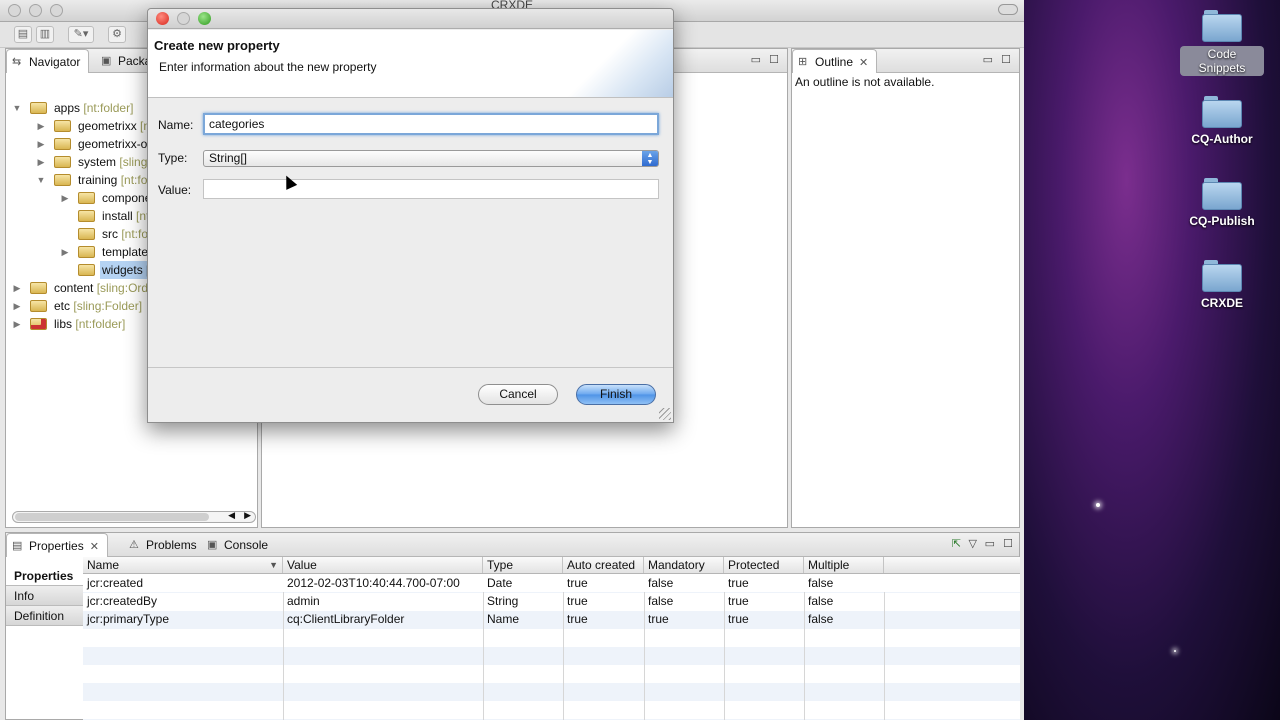 This screenshot has height=720, width=1280. What do you see at coordinates (523, 565) in the screenshot?
I see `column-header-type: Type` at bounding box center [523, 565].